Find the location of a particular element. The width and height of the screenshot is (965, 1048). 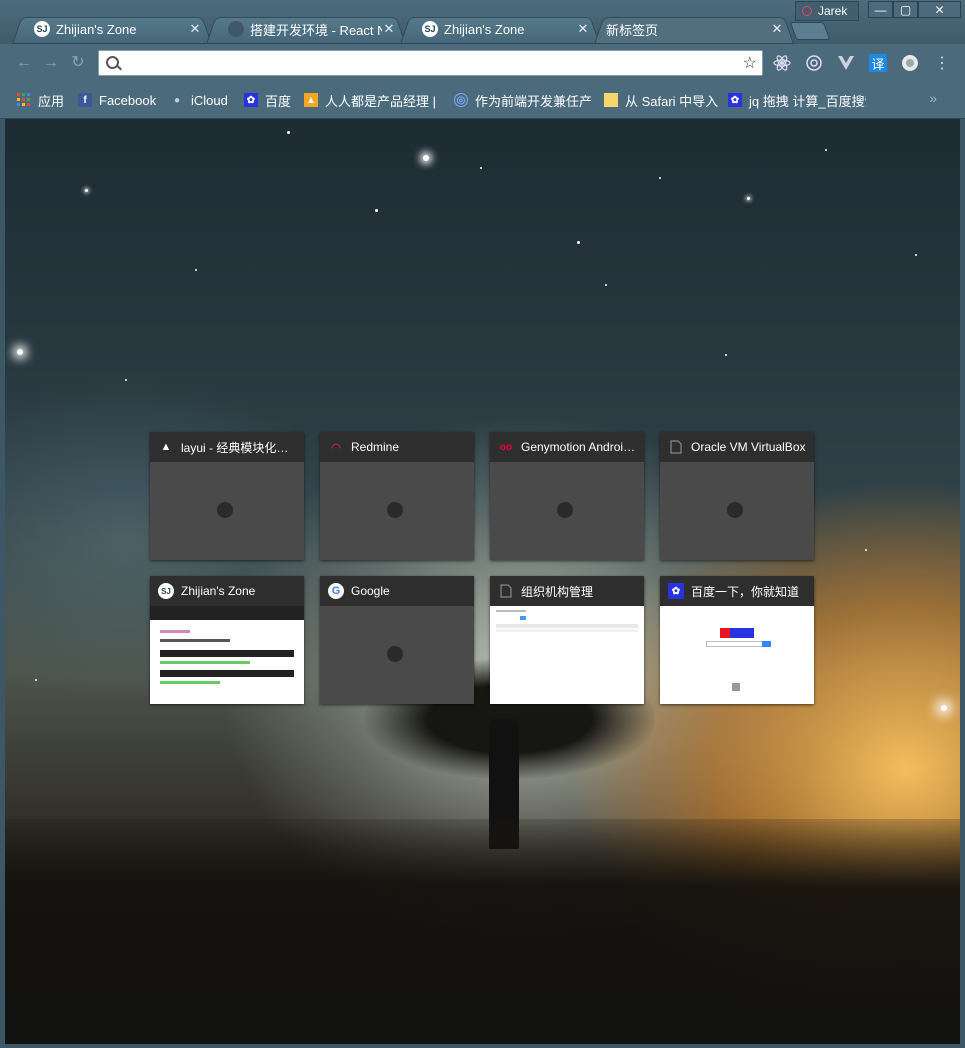

apps-grid-icon is located at coordinates (24, 100).